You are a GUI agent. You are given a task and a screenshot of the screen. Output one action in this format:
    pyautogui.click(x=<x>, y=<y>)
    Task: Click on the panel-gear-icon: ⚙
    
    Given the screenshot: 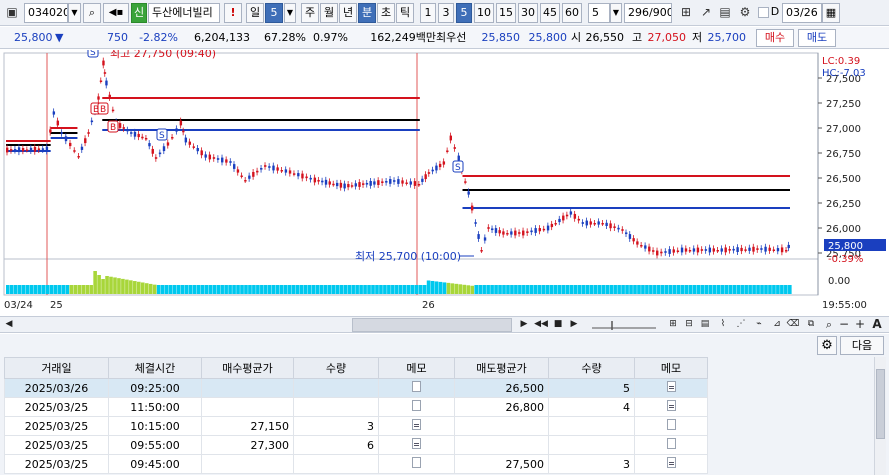 What is the action you would take?
    pyautogui.click(x=827, y=345)
    